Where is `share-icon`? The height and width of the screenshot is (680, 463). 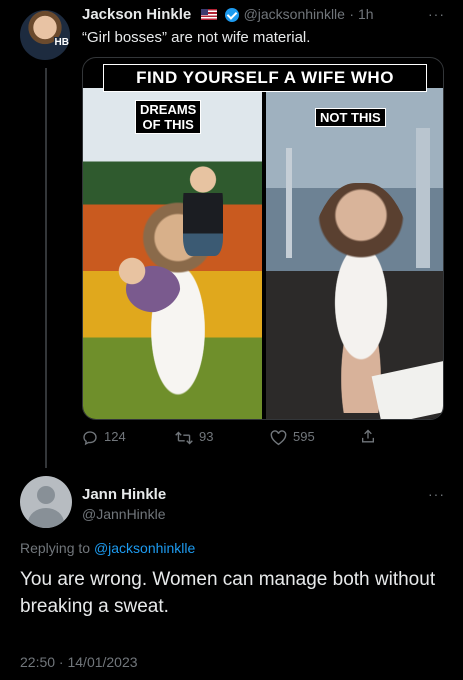
share-icon is located at coordinates (368, 436).